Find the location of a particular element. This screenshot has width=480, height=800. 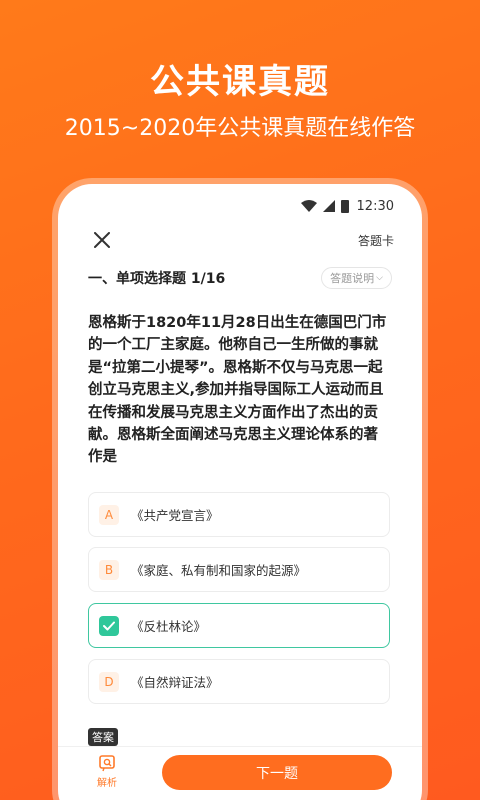

option-a: A 《共产党宣言》 is located at coordinates (239, 514).